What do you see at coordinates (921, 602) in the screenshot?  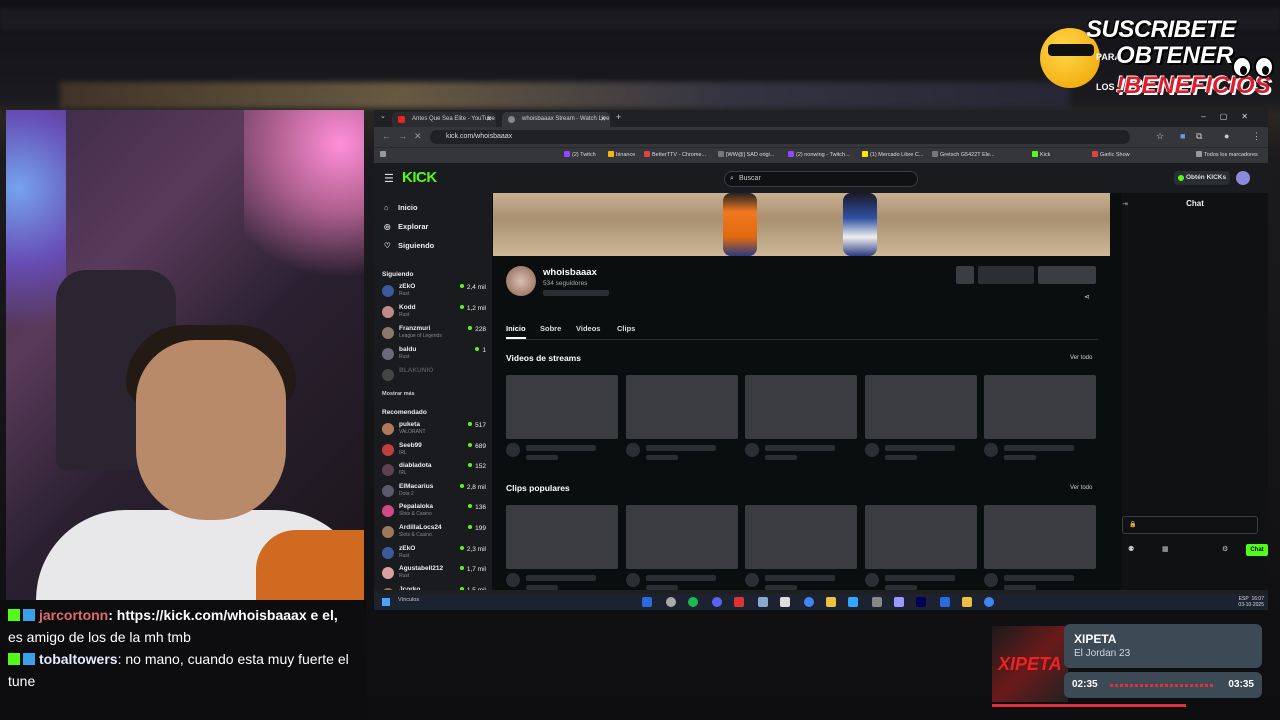 I see `after-effects-icon` at bounding box center [921, 602].